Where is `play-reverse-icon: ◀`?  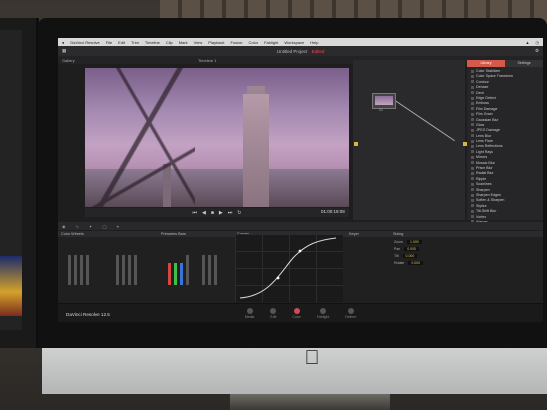 play-reverse-icon: ◀ is located at coordinates (204, 213).